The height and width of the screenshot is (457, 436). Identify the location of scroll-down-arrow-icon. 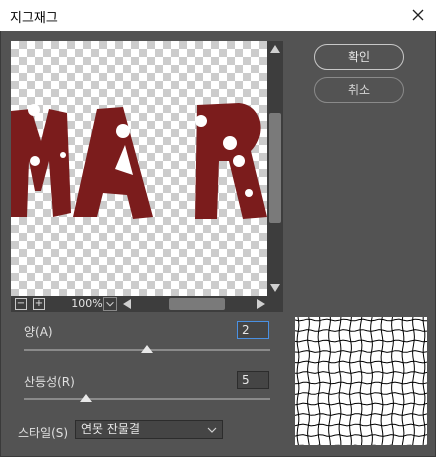
(275, 288).